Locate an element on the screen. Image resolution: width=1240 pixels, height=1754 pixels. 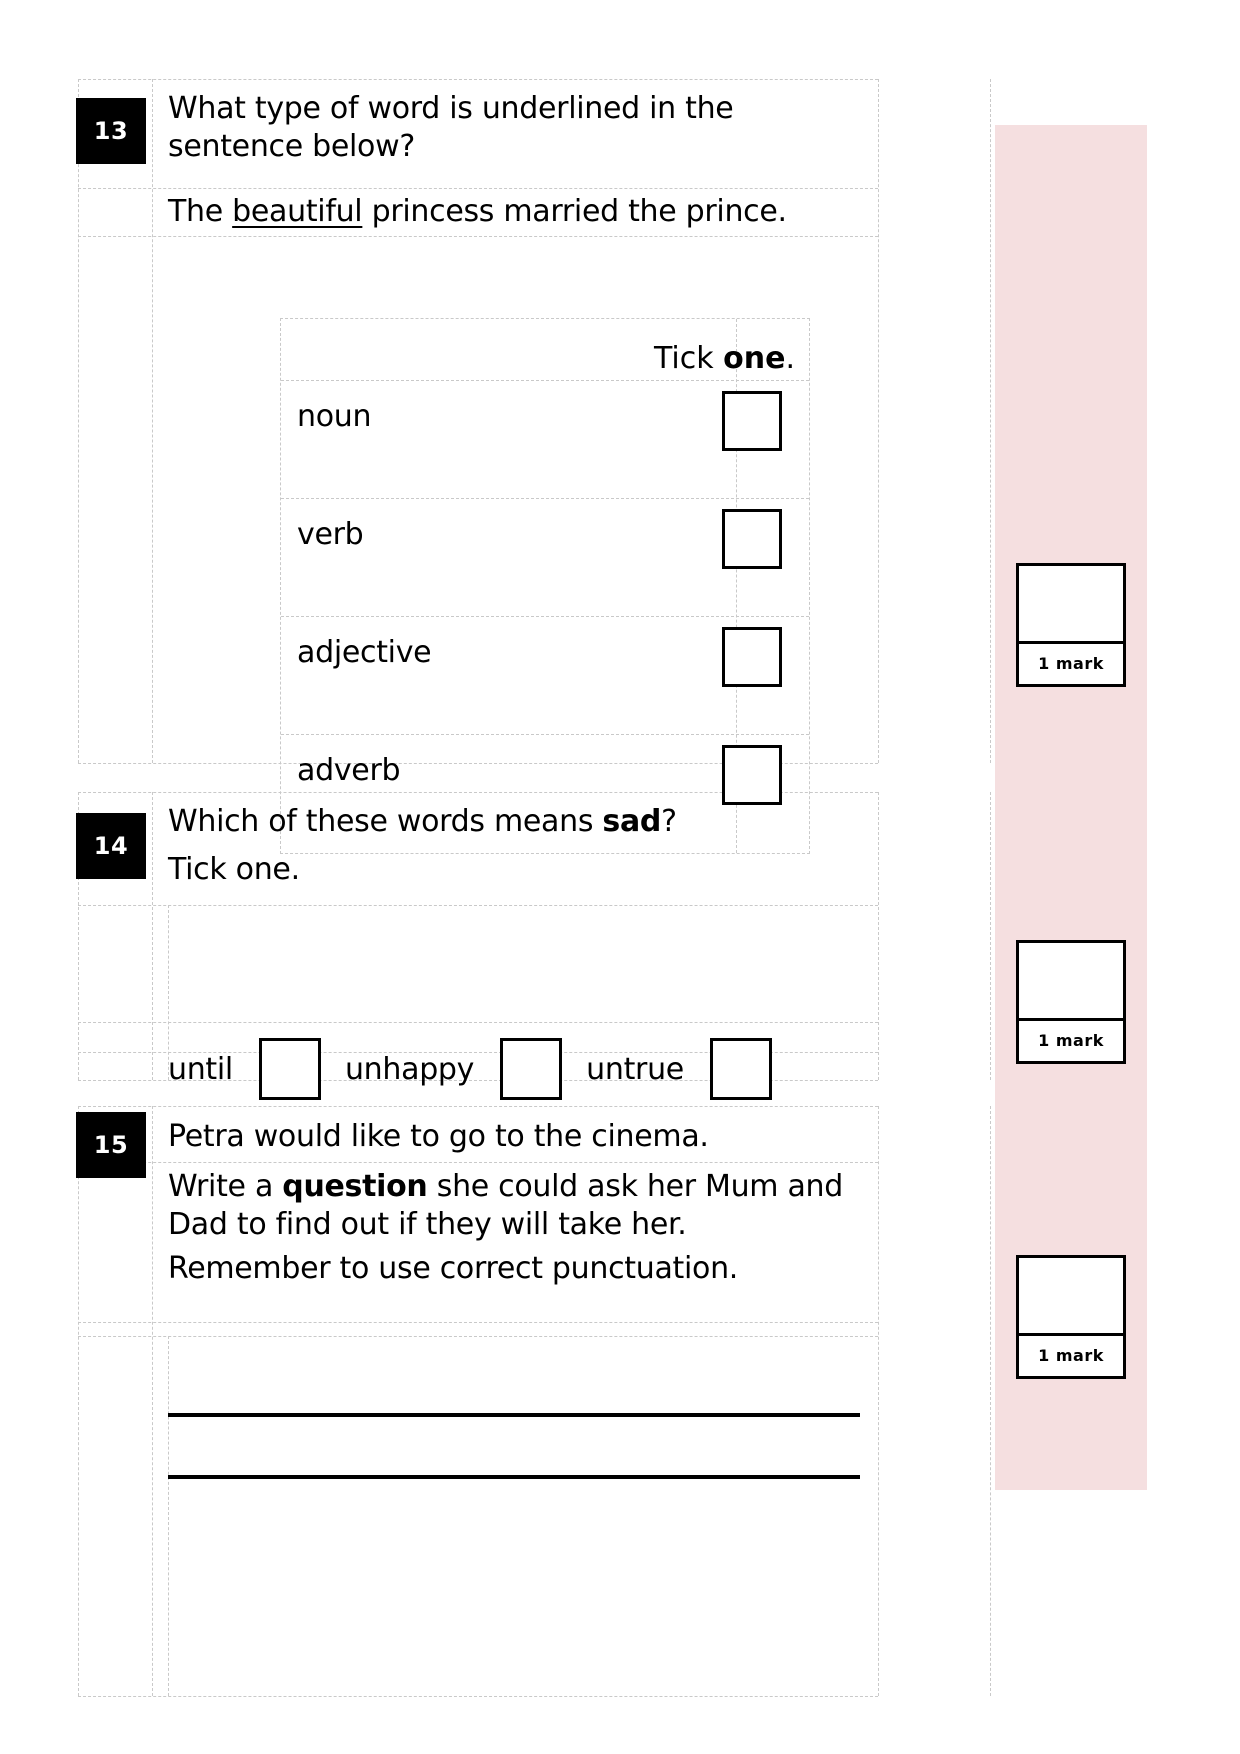
inline-option-untrue: untrue is located at coordinates (679, 1069).